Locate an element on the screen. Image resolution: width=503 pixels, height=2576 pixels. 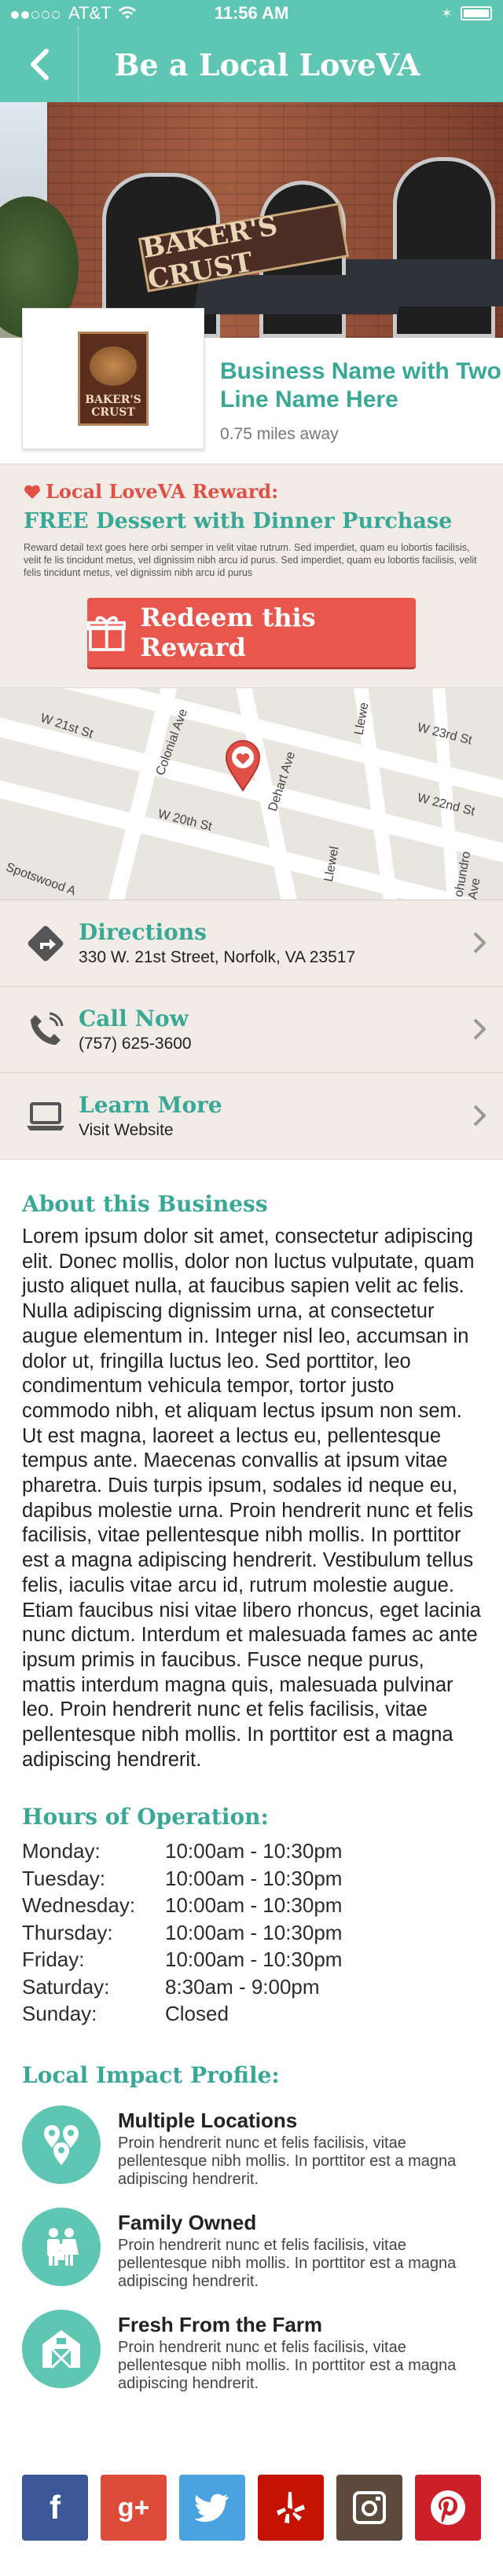
status-right: ✶ is located at coordinates (466, 13).